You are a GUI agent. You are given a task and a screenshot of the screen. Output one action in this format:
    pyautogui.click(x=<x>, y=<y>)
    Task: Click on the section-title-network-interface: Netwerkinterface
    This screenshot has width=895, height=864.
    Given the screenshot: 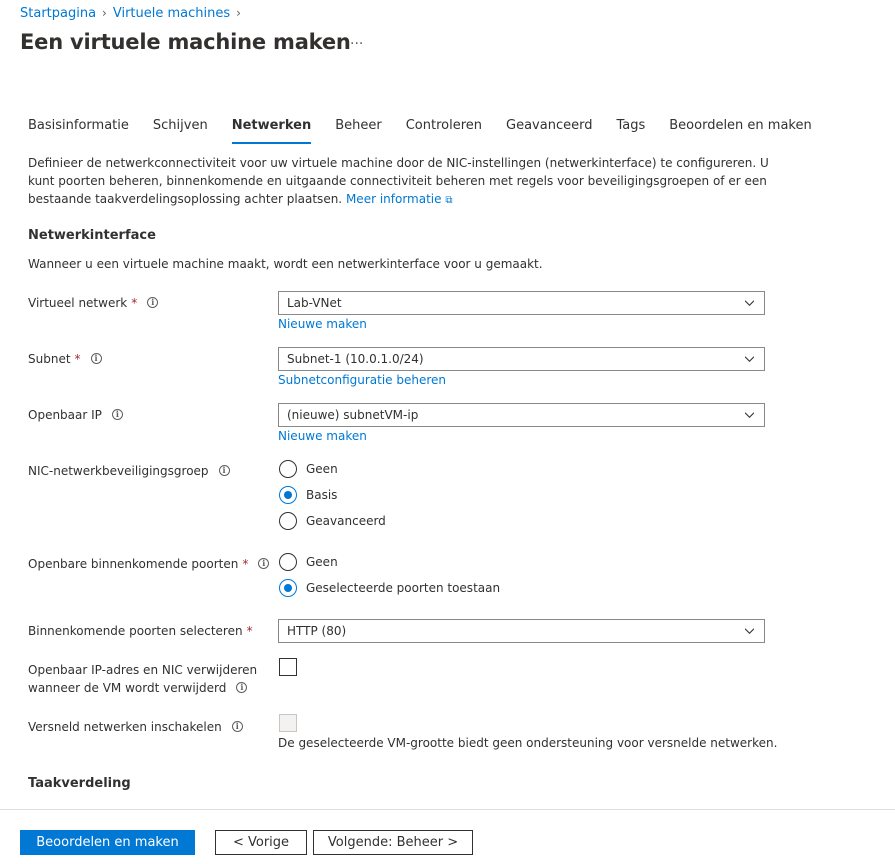 What is the action you would take?
    pyautogui.click(x=92, y=235)
    